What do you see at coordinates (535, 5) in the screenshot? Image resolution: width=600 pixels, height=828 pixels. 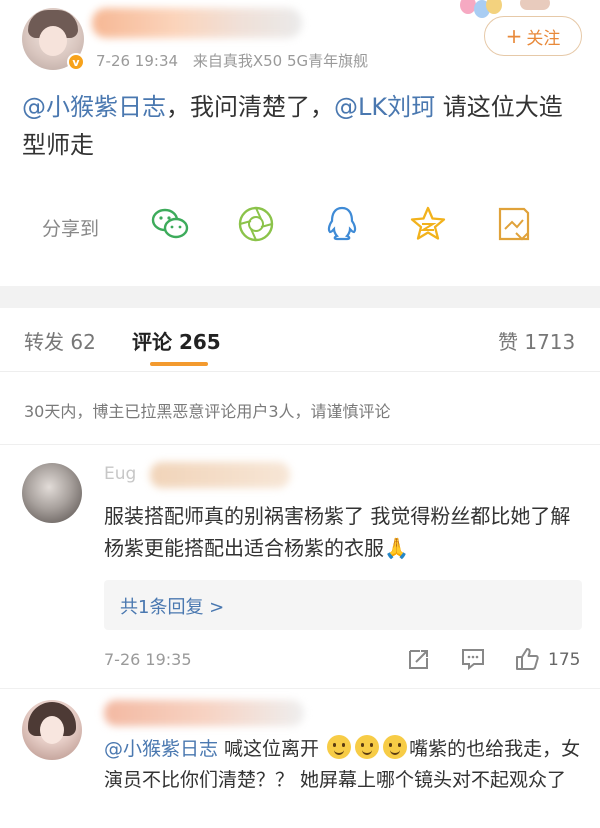 I see `decor-face-icon` at bounding box center [535, 5].